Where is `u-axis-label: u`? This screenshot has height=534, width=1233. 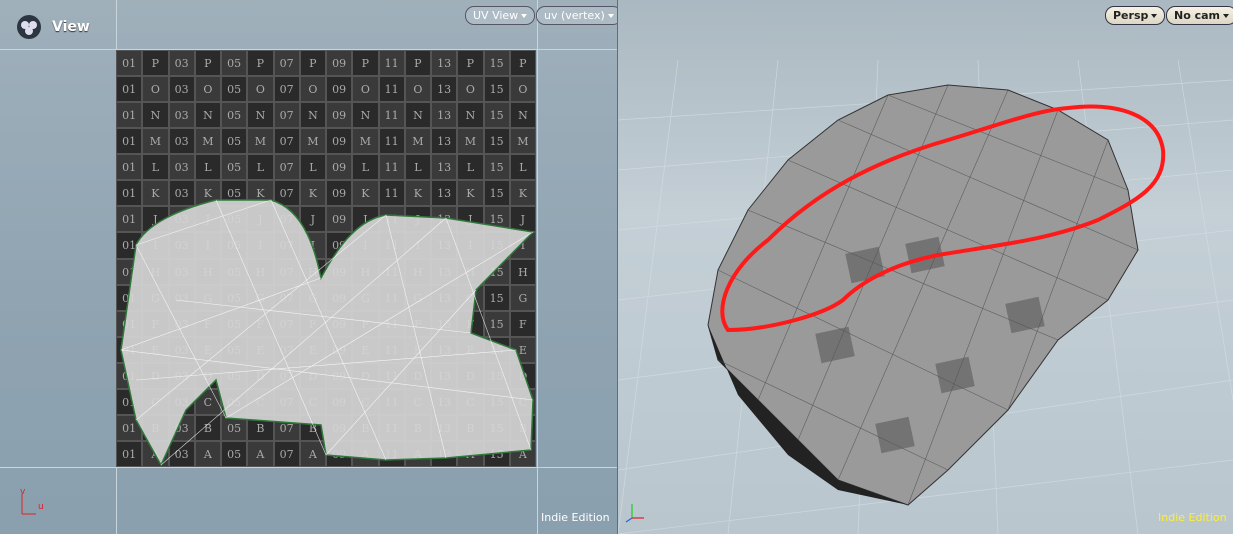
u-axis-label: u is located at coordinates (41, 507).